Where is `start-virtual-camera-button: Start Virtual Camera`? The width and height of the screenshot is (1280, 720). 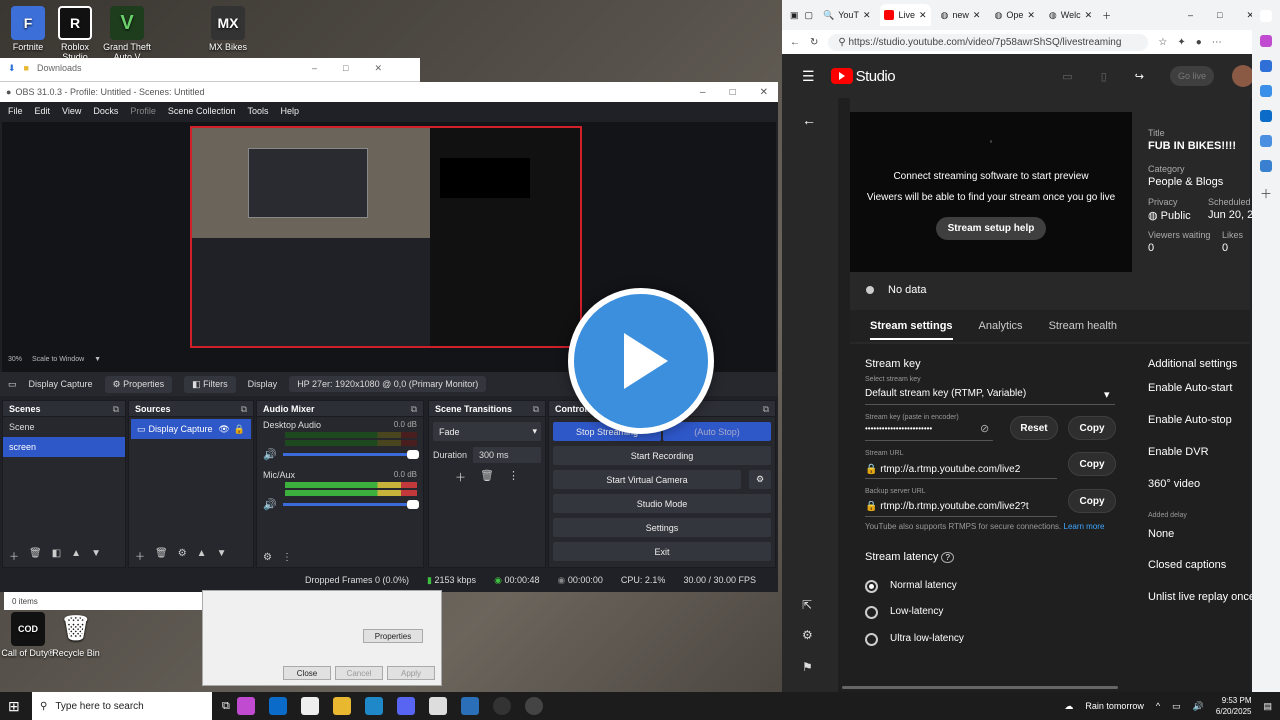
start-virtual-camera-button: Start Virtual Camera is located at coordinates (647, 479).